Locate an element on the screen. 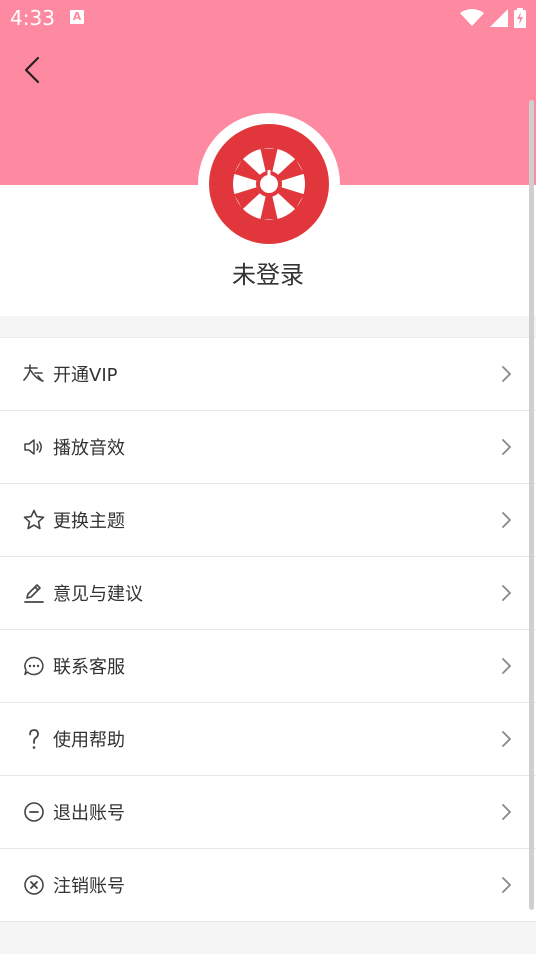 This screenshot has height=954, width=536. menu-item-label: 联系客服 is located at coordinates (89, 667).